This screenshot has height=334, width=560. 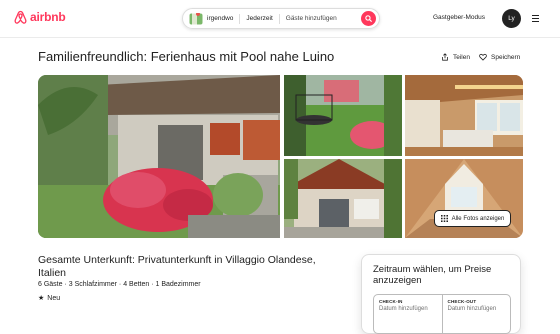 I want to click on search-icon, so click(x=368, y=18).